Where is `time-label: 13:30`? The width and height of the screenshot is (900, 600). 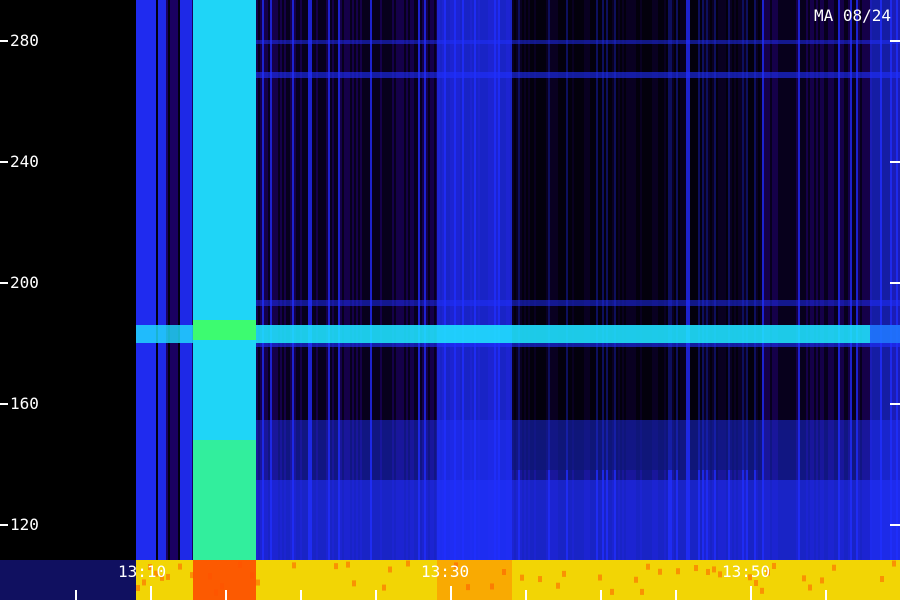
time-label: 13:30 is located at coordinates (445, 571).